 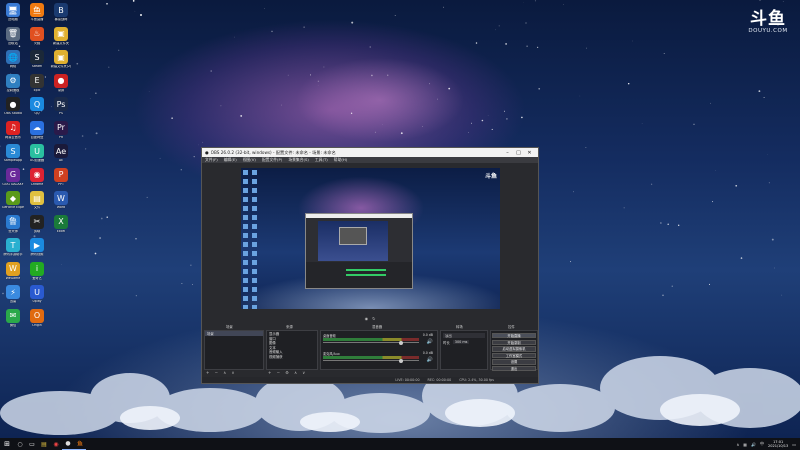 I want to click on close-icon: ✕, so click(x=529, y=153).